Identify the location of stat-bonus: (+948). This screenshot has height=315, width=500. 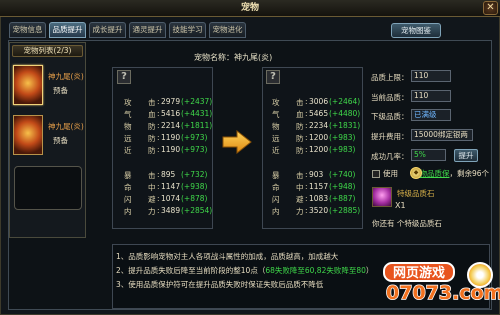
(342, 186).